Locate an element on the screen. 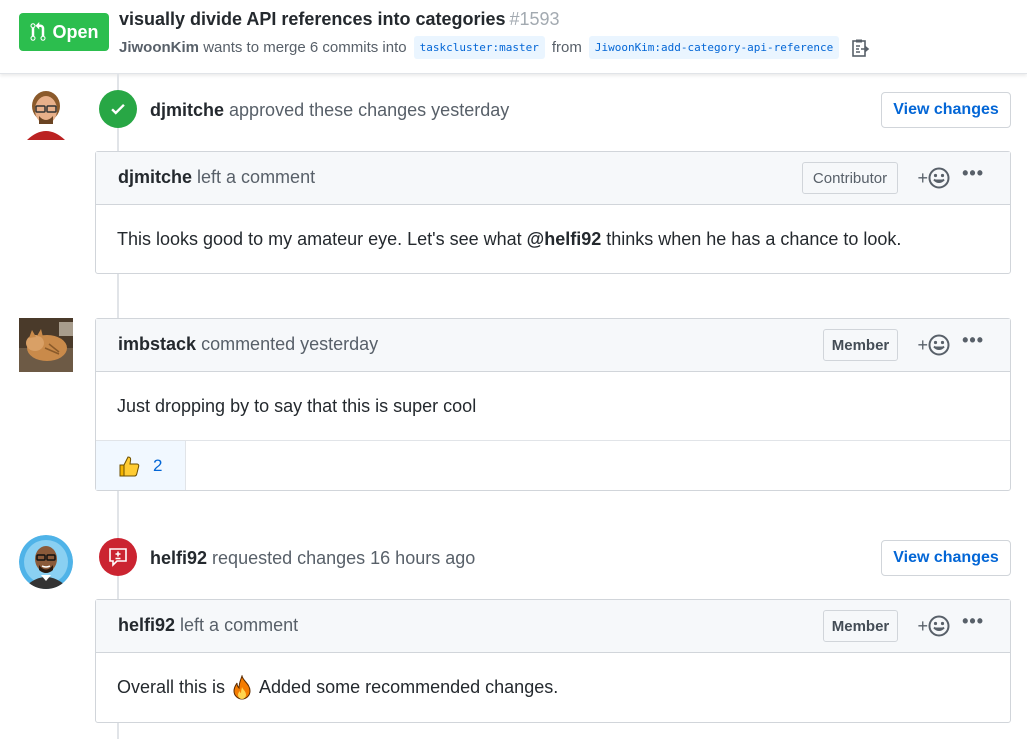 Image resolution: width=1027 pixels, height=739 pixels. comment-text-b: thinks when he has a chance to look. is located at coordinates (754, 238).